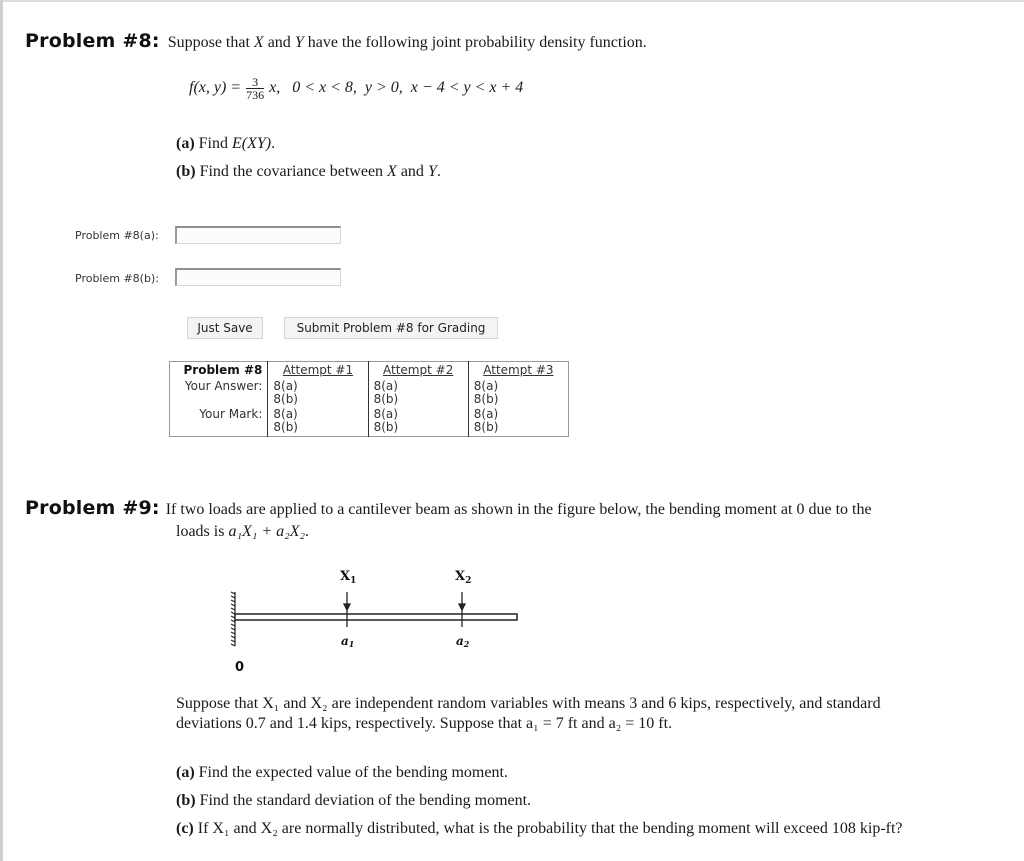 This screenshot has width=1024, height=861. What do you see at coordinates (117, 235) in the screenshot?
I see `answer-8a-label: Problem #8(a):` at bounding box center [117, 235].